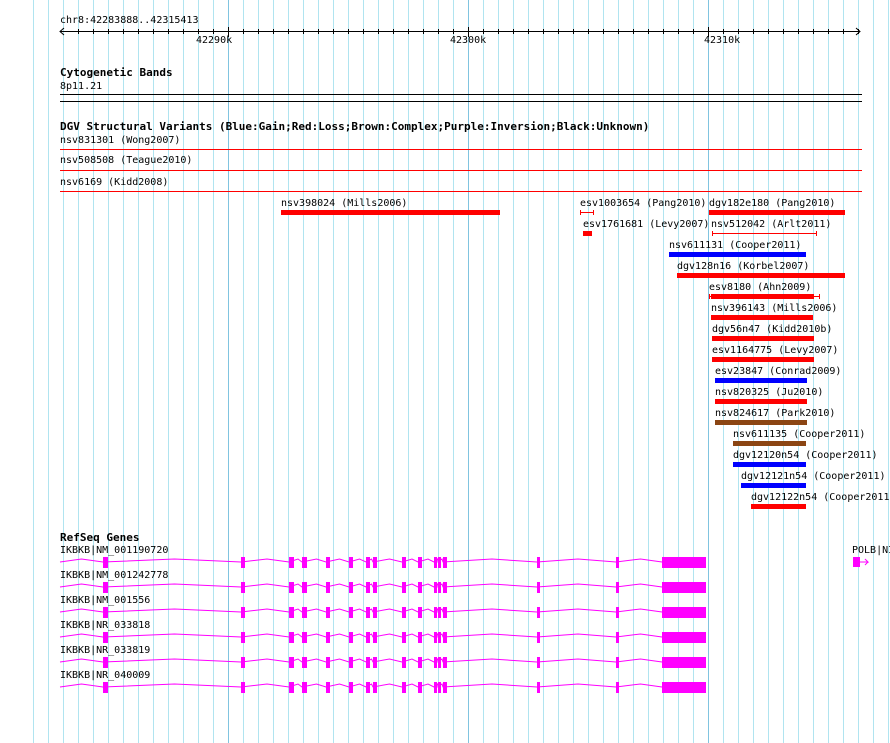  Describe the element at coordinates (99, 537) in the screenshot. I see `track-title-refseq: RefSeq Genes` at that location.